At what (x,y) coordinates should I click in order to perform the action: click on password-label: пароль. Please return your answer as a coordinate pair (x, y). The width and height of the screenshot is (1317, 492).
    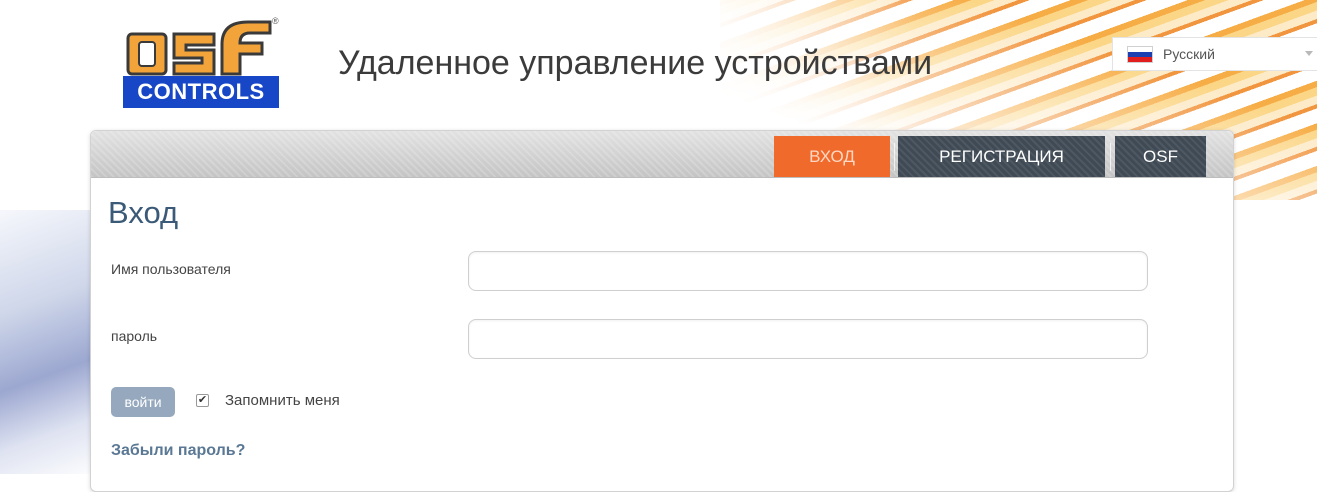
    Looking at the image, I should click on (134, 336).